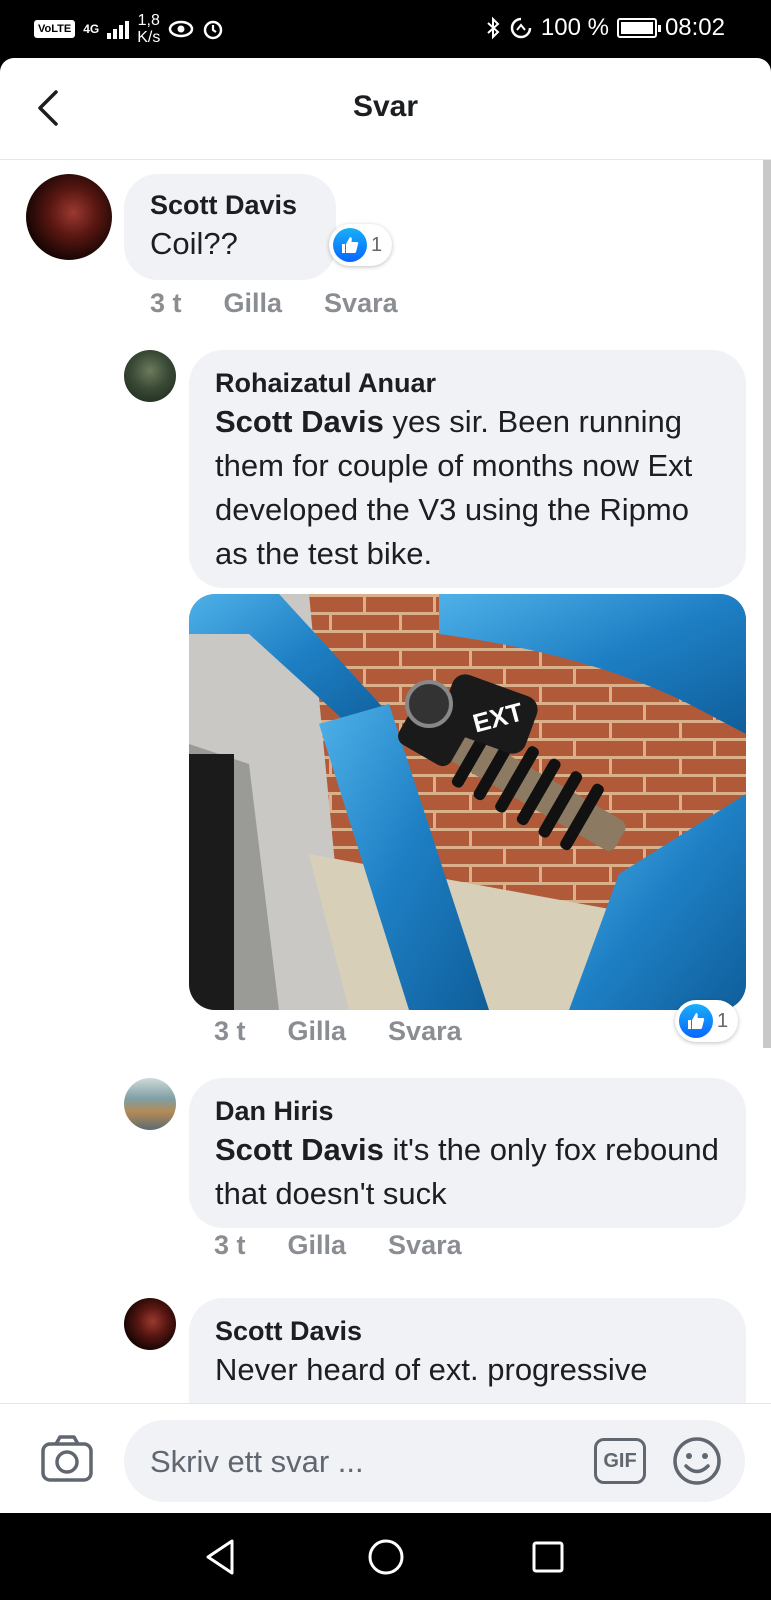 The height and width of the screenshot is (1600, 771). What do you see at coordinates (118, 29) in the screenshot?
I see `signal-icon` at bounding box center [118, 29].